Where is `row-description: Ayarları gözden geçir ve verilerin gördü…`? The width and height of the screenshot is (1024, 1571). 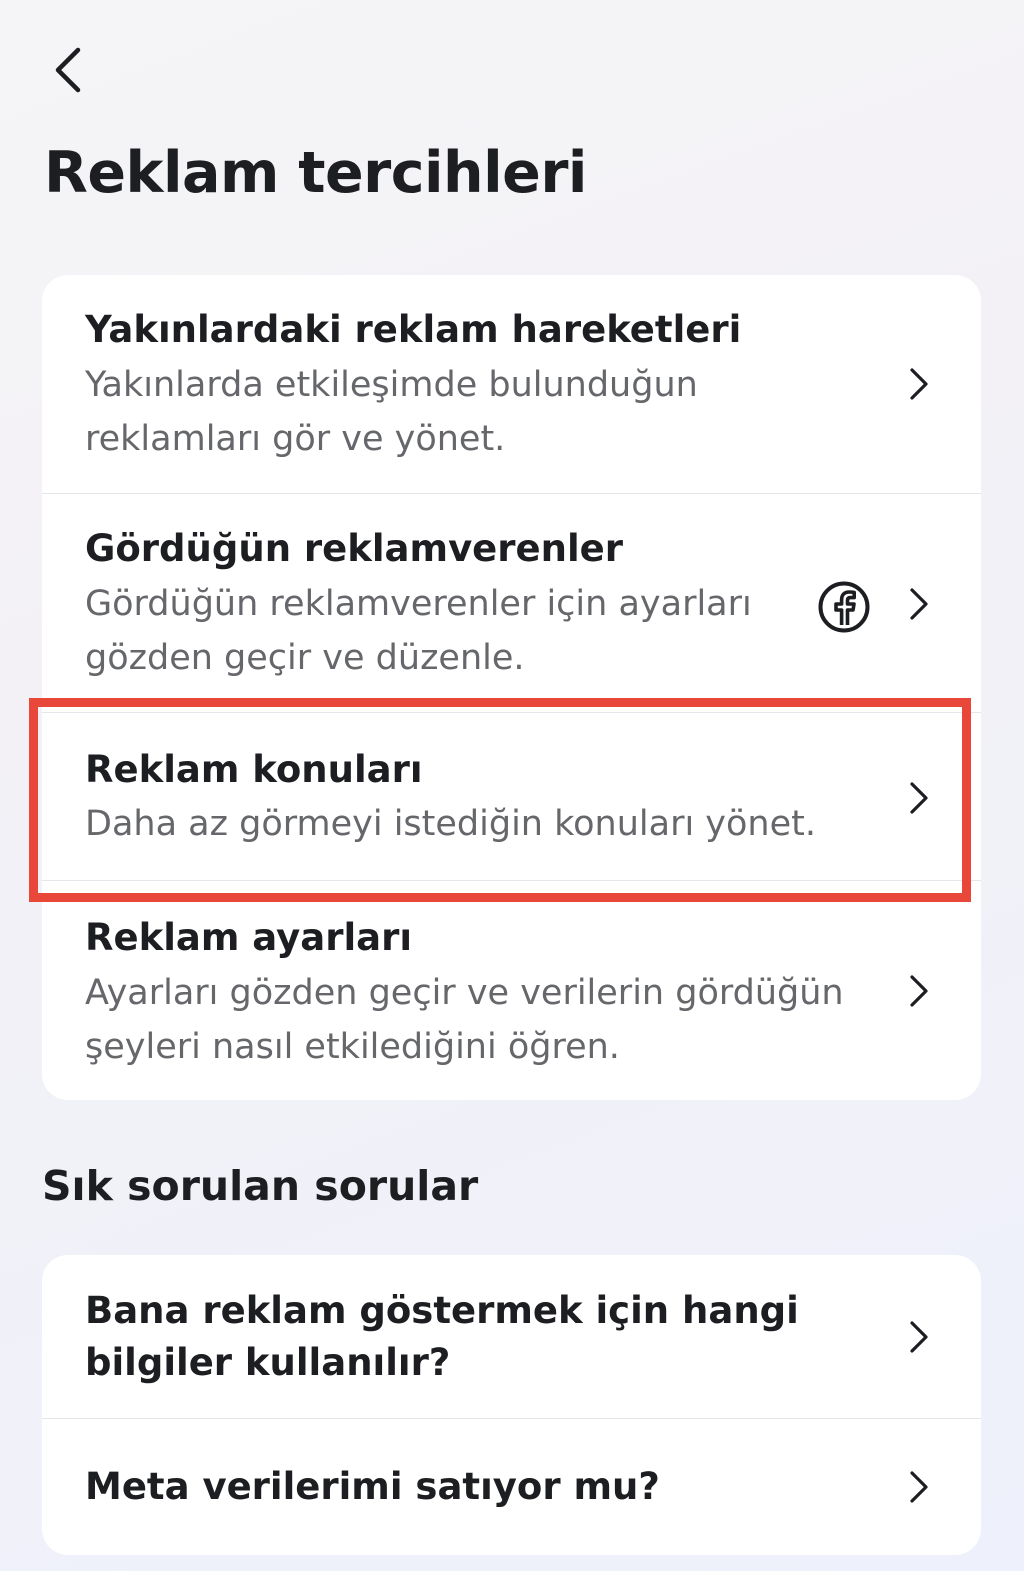
row-description: Ayarları gözden geçir ve verilerin gördü… is located at coordinates (464, 1020).